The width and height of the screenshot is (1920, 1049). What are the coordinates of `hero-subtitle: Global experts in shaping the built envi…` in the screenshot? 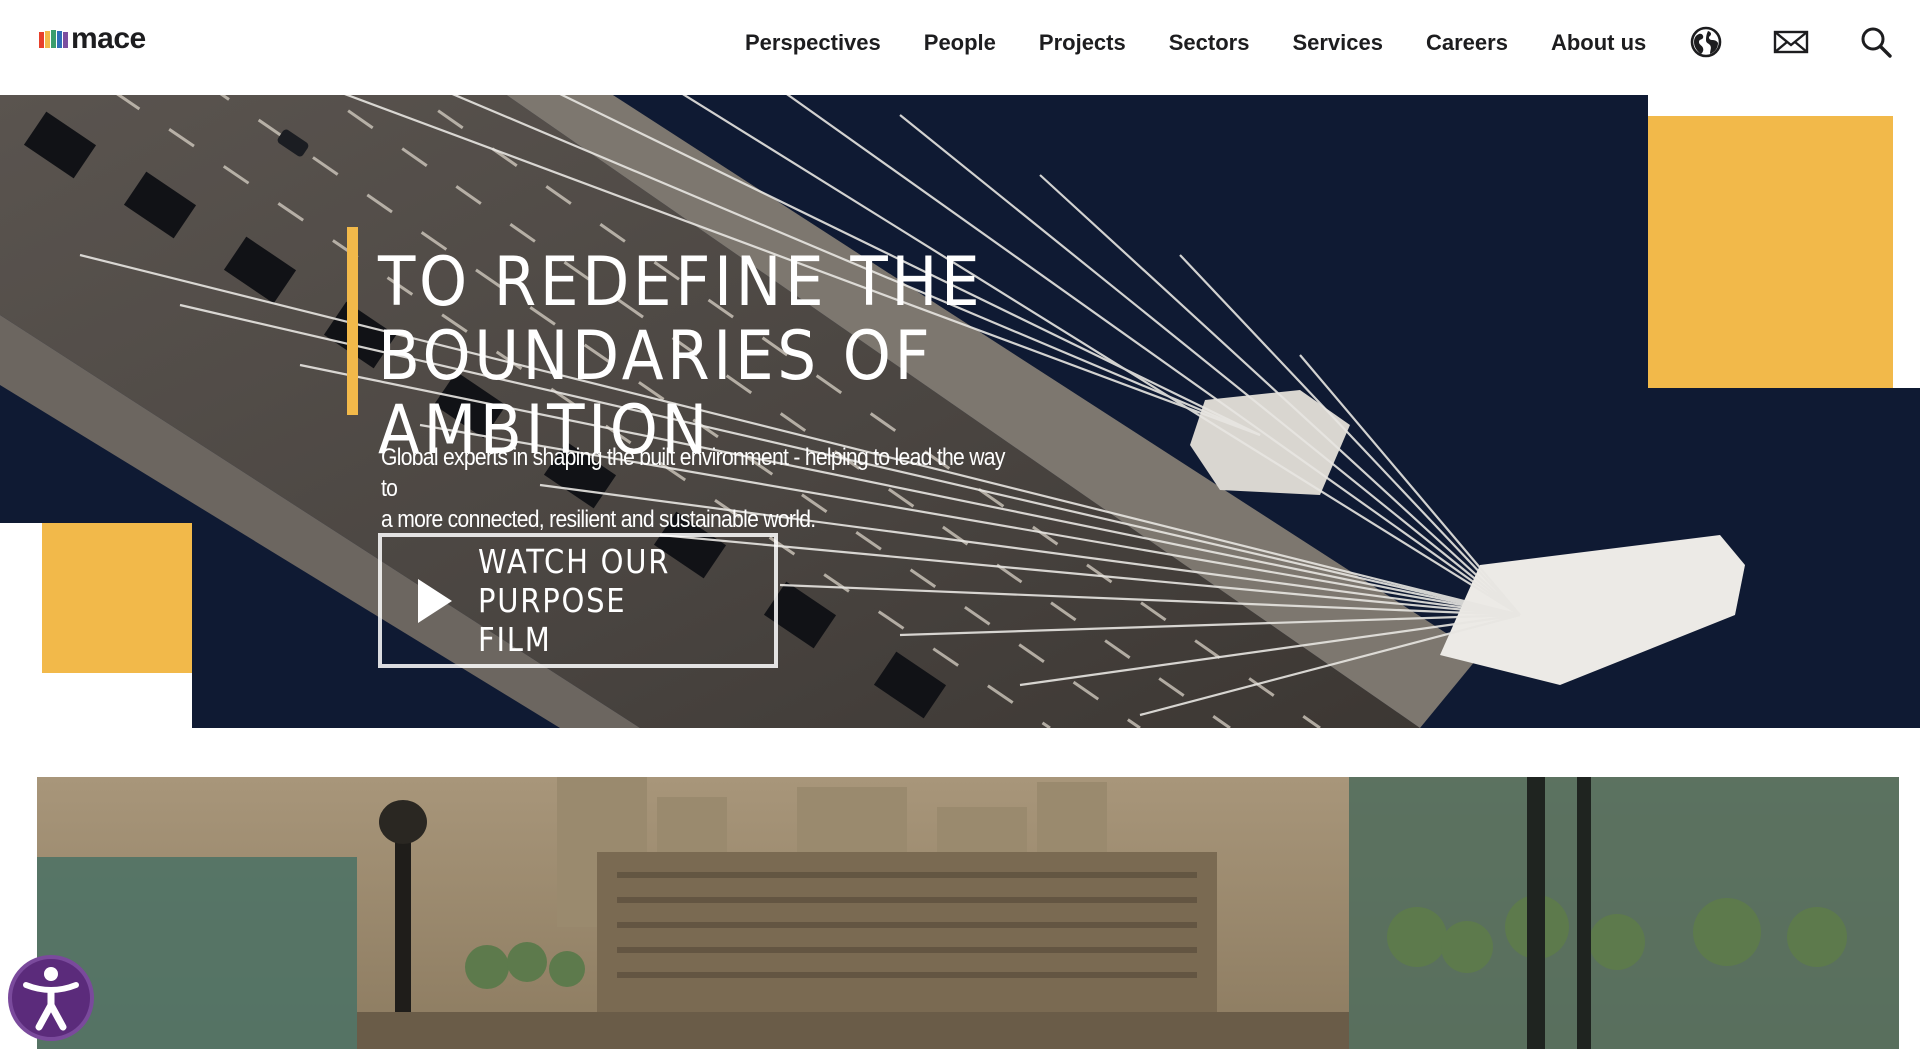 It's located at (698, 488).